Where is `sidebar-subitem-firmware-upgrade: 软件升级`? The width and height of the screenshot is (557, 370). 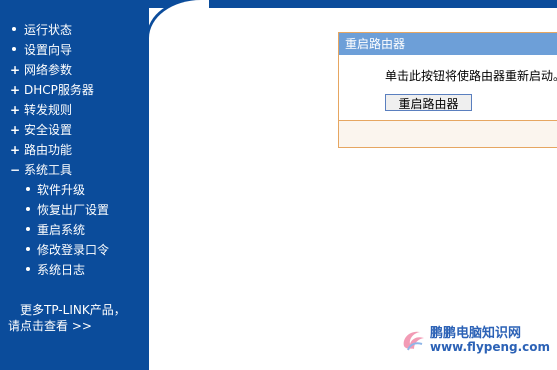 sidebar-subitem-firmware-upgrade: 软件升级 is located at coordinates (54, 190).